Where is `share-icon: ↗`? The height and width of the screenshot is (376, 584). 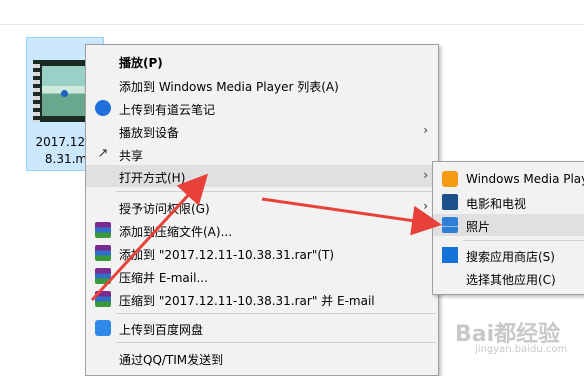
share-icon: ↗ is located at coordinates (103, 153).